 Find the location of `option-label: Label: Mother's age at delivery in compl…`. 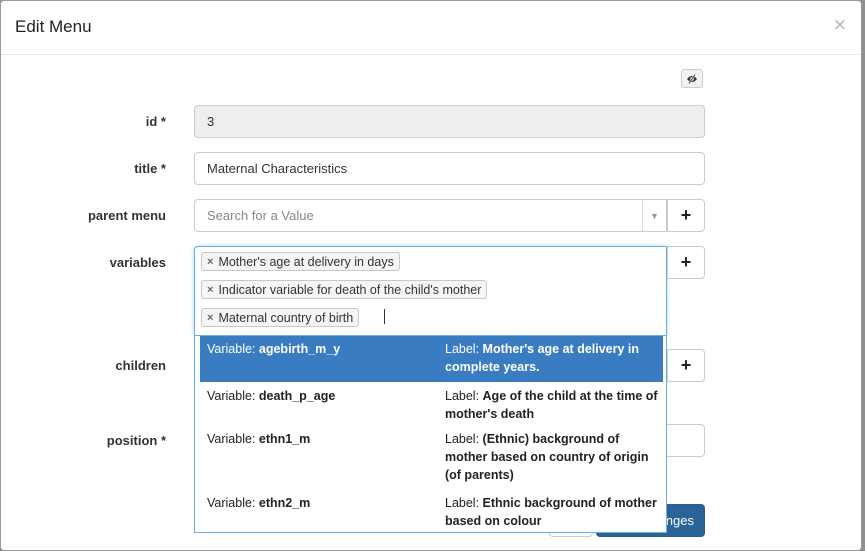

option-label: Label: Mother's age at delivery in compl… is located at coordinates (542, 358).